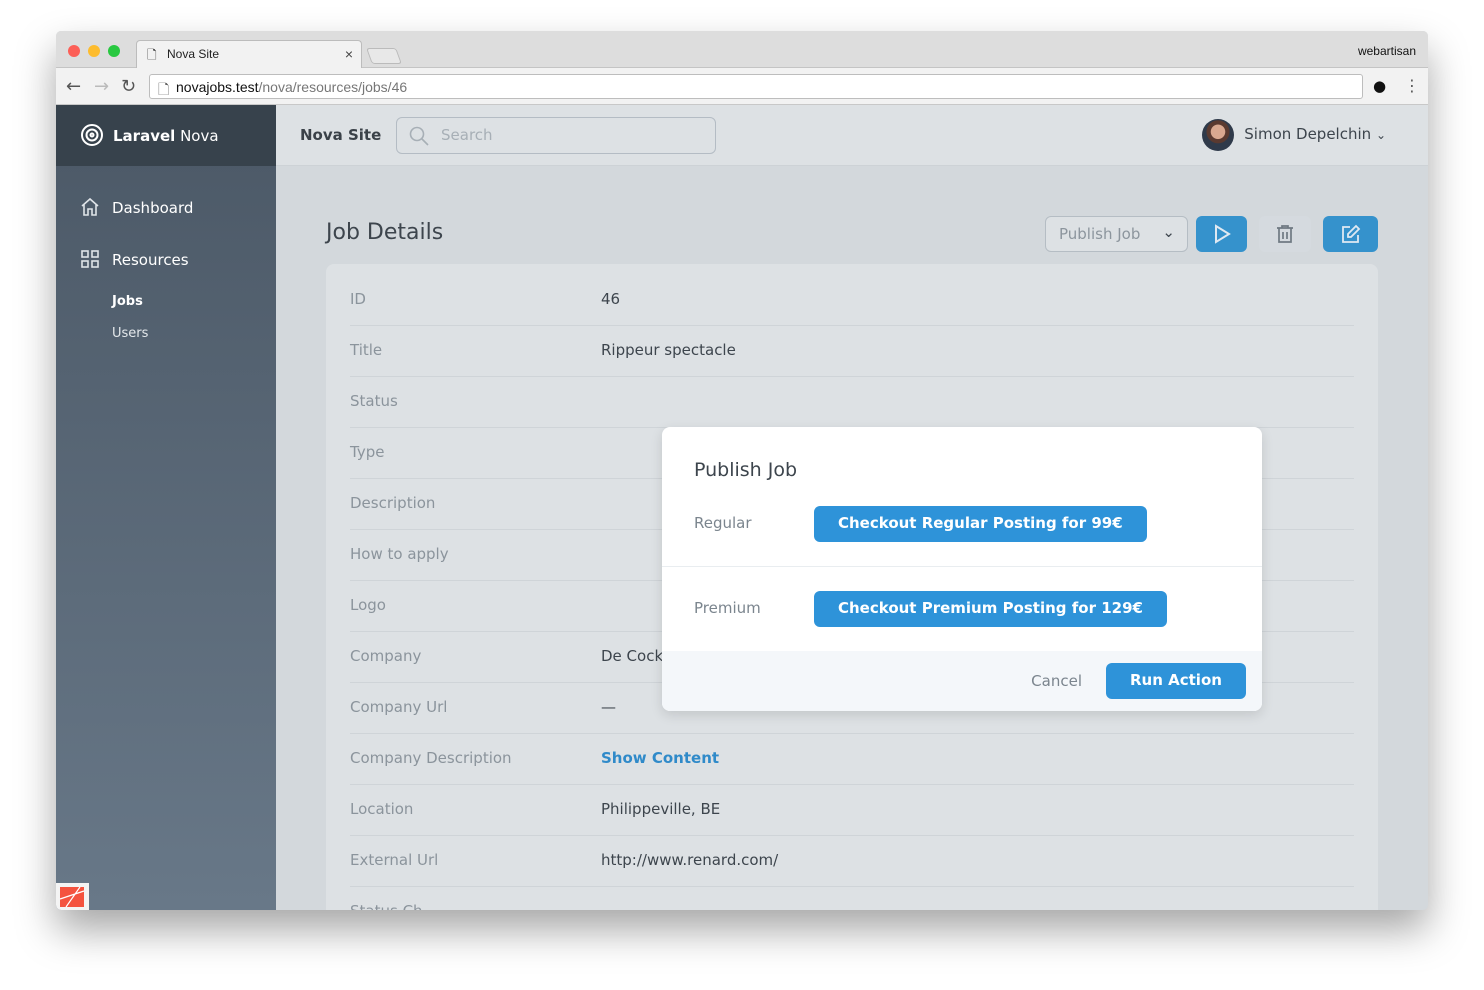 This screenshot has width=1484, height=990. Describe the element at coordinates (368, 605) in the screenshot. I see `field-label: Logo` at that location.